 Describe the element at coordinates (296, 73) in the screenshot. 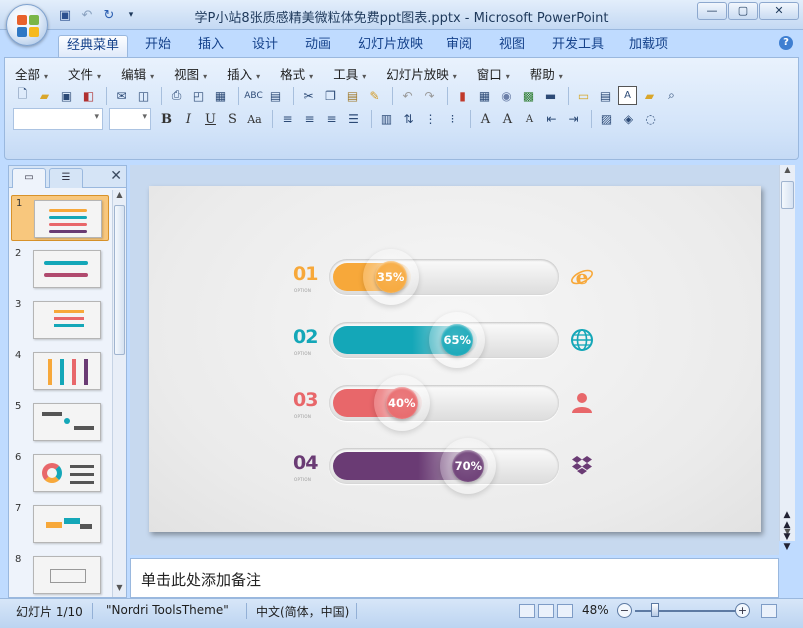

I see `menu-format: 格式 ▾` at that location.